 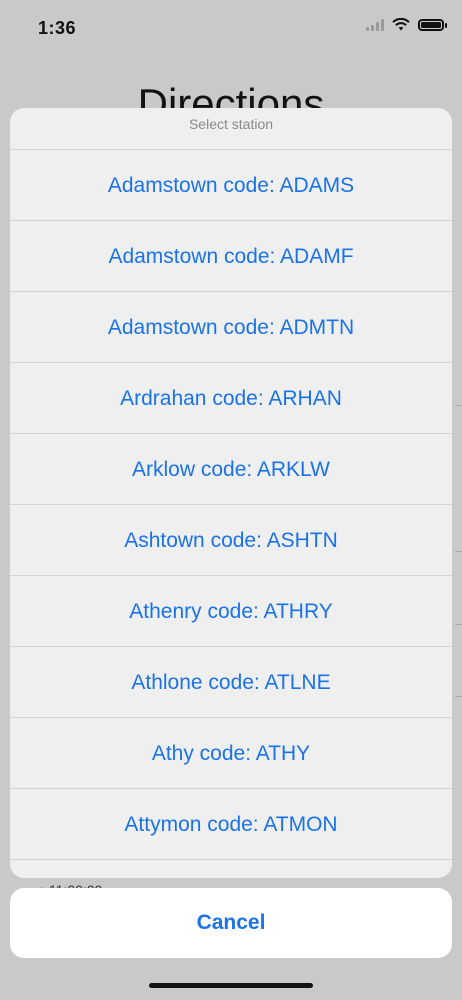 I want to click on station-option: Adamstown code: ADAMS, so click(x=231, y=185).